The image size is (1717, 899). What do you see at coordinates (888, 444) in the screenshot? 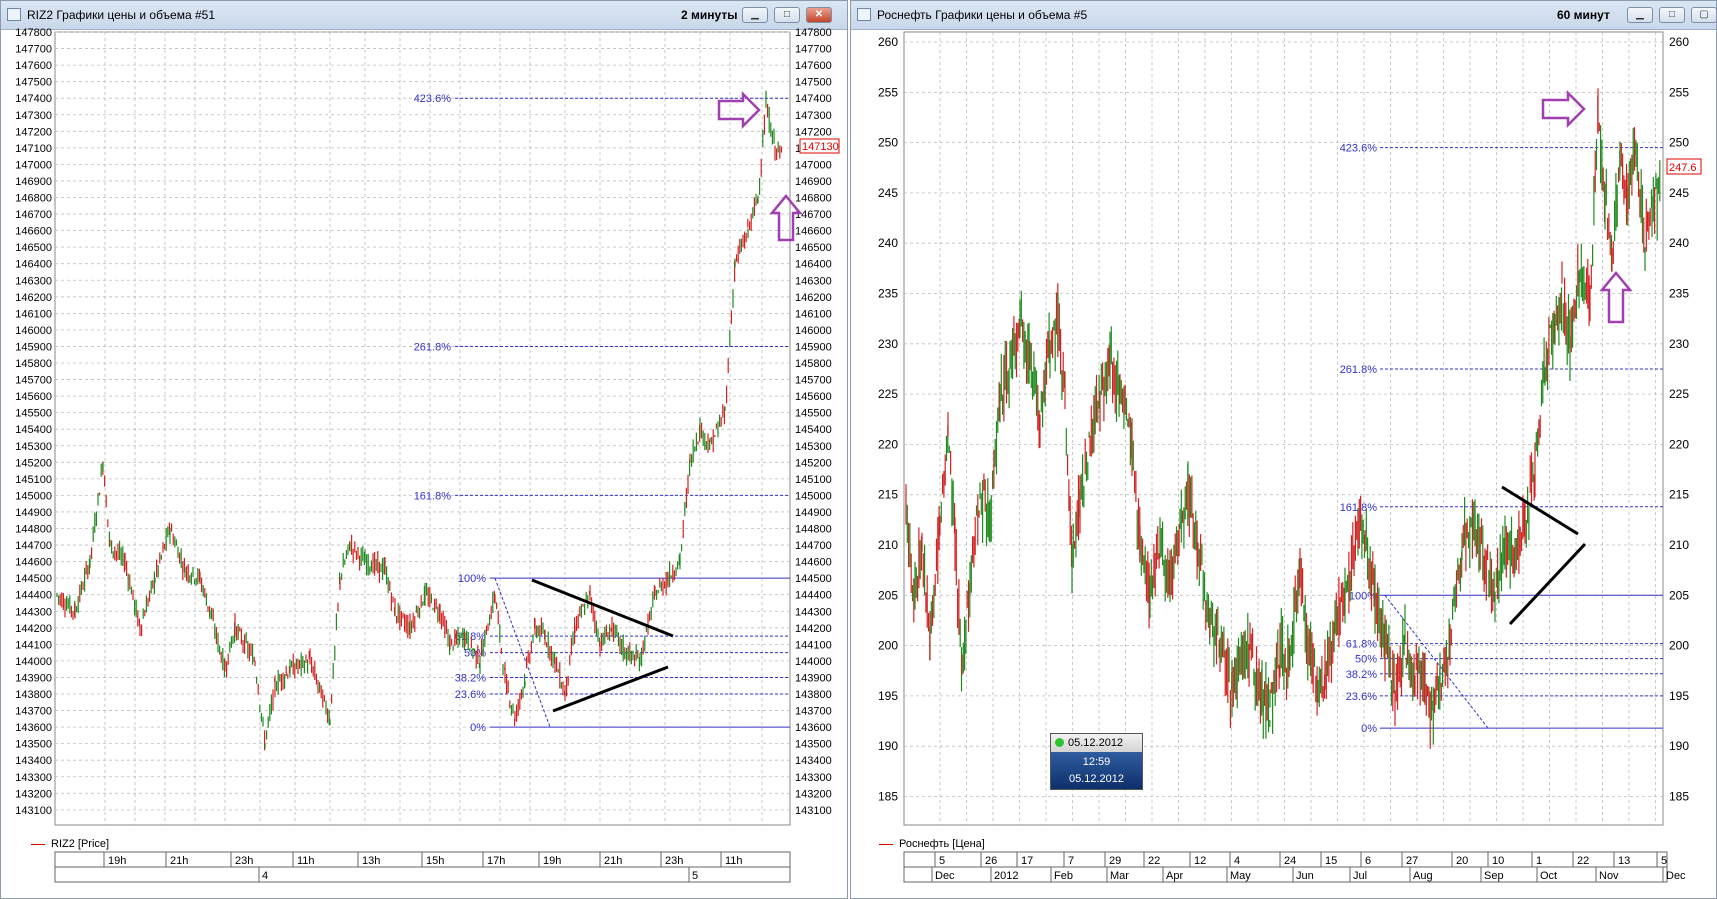
I see `right-price-tick-left: 220` at bounding box center [888, 444].